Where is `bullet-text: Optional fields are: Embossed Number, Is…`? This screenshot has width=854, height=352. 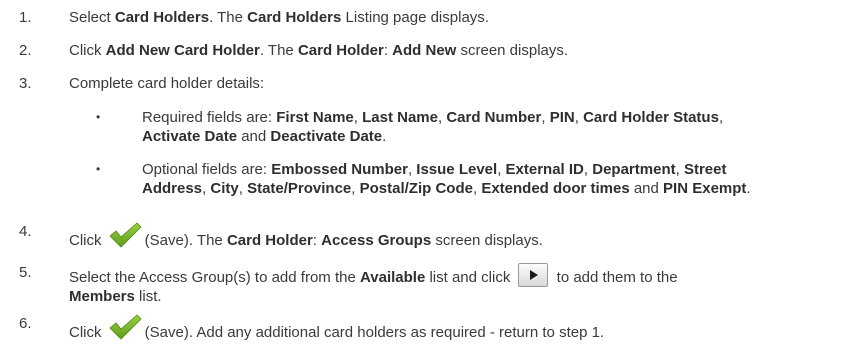 bullet-text: Optional fields are: Embossed Number, Is… is located at coordinates (446, 179).